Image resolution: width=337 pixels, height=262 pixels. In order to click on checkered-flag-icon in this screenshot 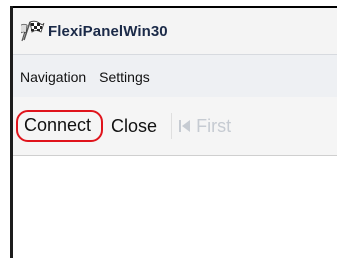, I will do `click(33, 31)`.